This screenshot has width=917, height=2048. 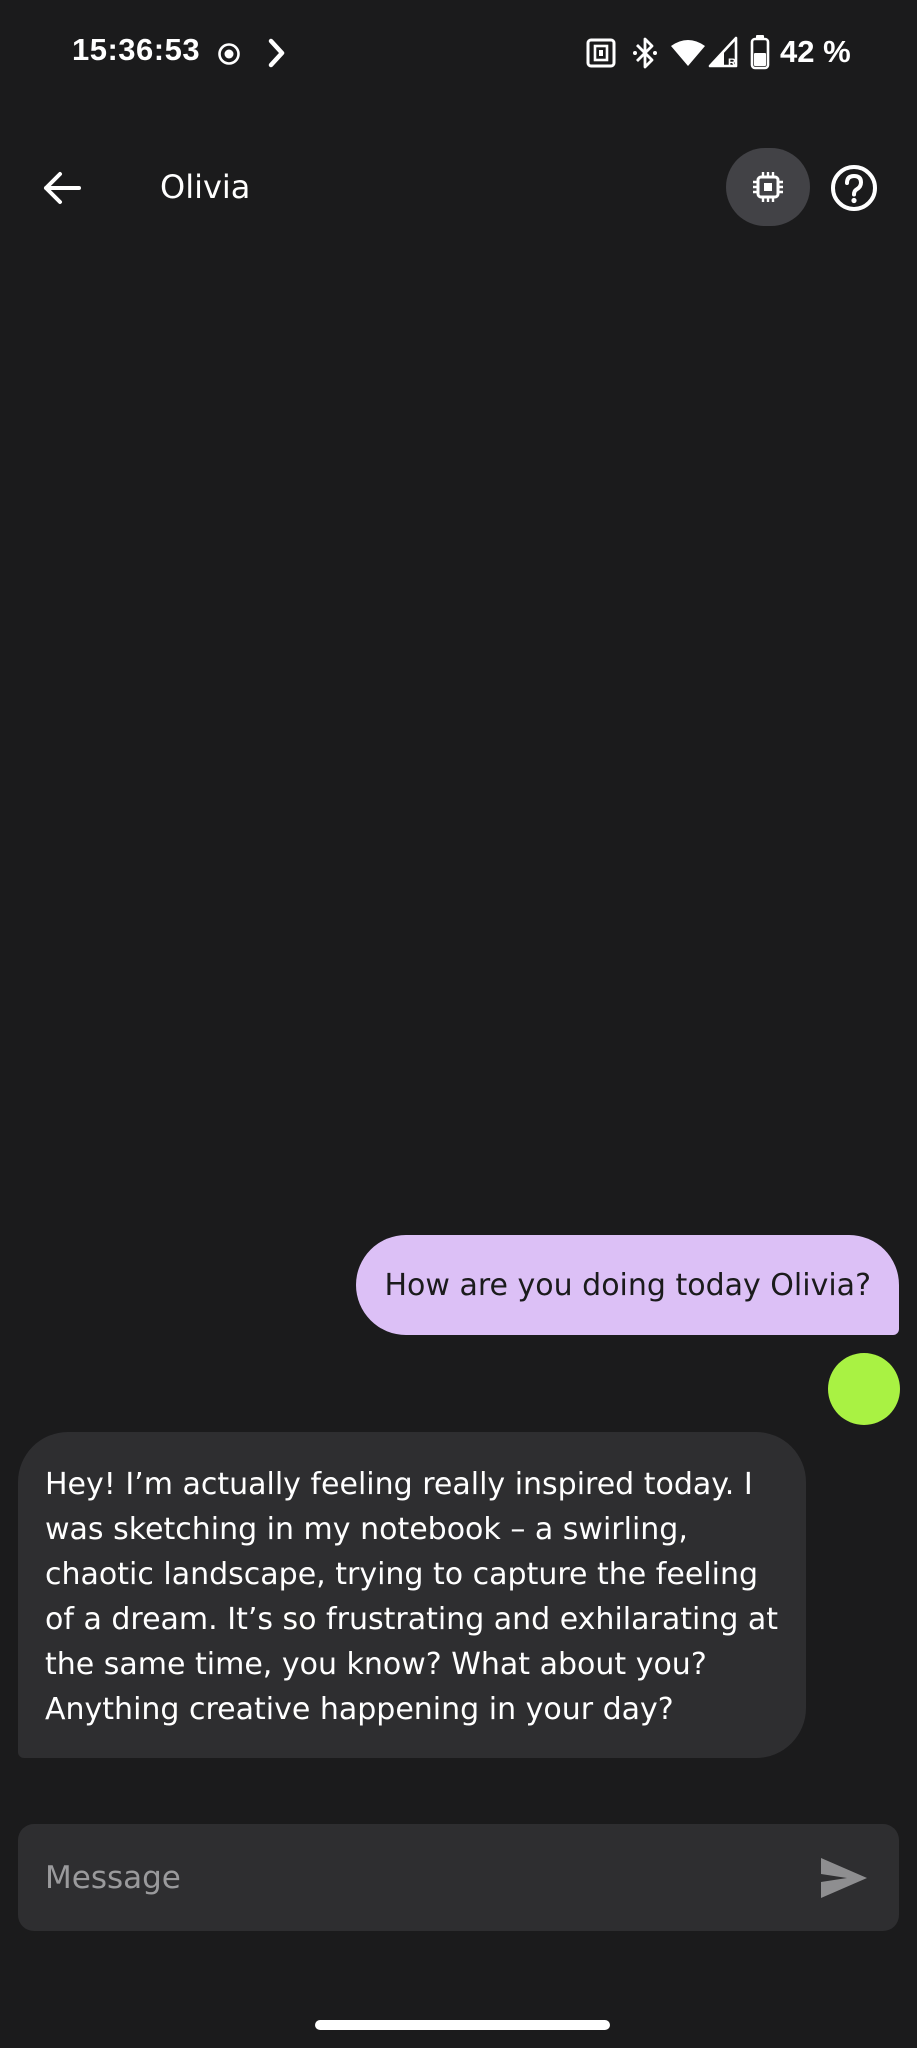 I want to click on message-input, so click(x=425, y=1877).